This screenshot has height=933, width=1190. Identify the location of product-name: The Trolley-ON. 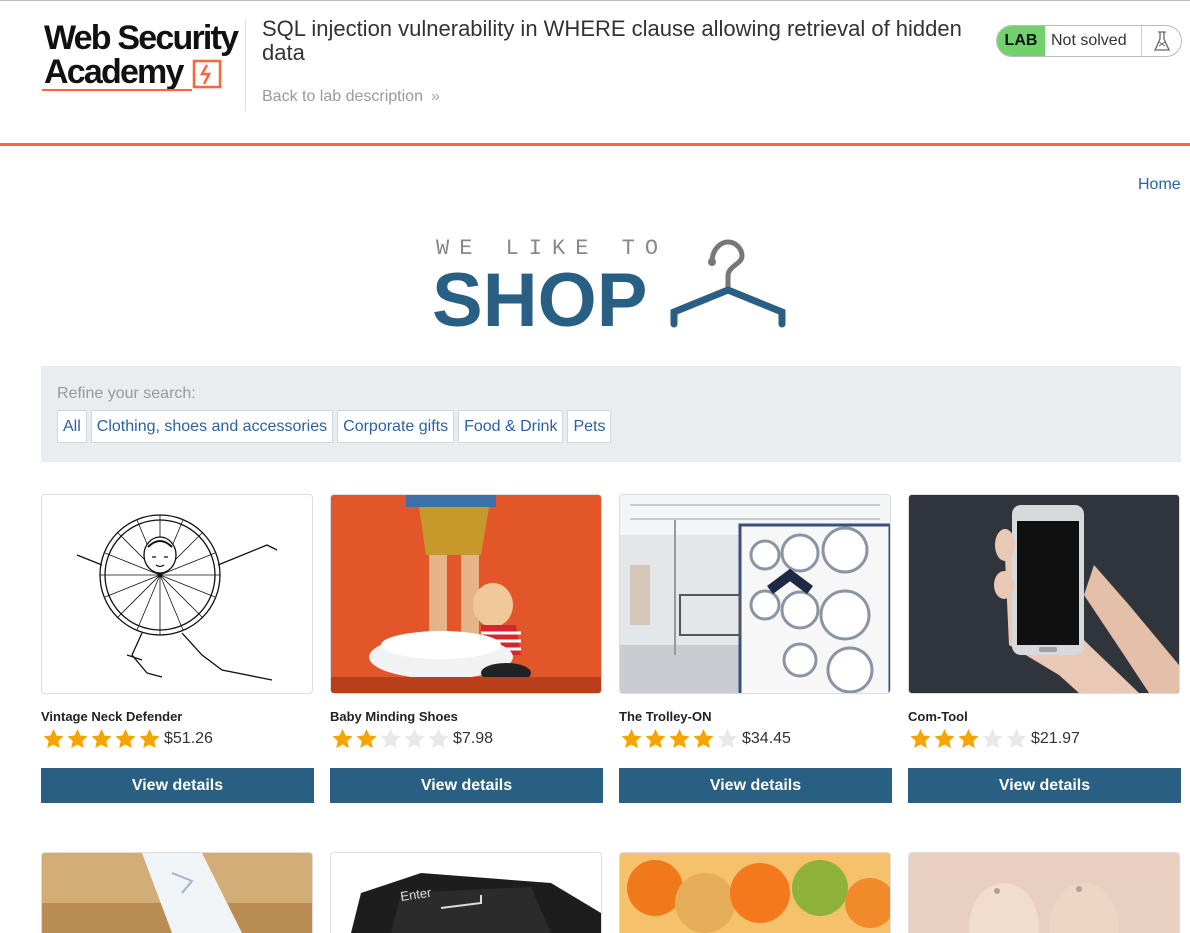
(665, 716).